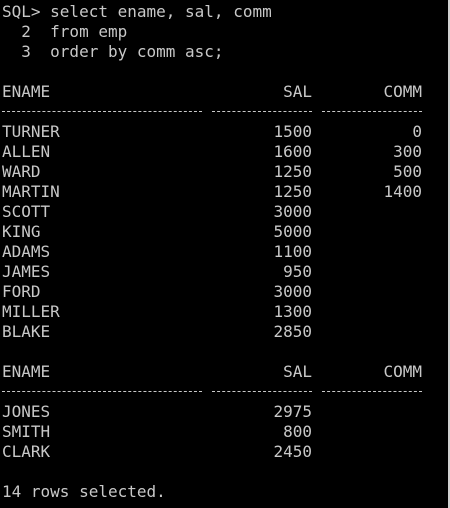 This screenshot has height=508, width=450. What do you see at coordinates (137, 11) in the screenshot?
I see `query-line-1: SQL> select ename, sal, comm` at bounding box center [137, 11].